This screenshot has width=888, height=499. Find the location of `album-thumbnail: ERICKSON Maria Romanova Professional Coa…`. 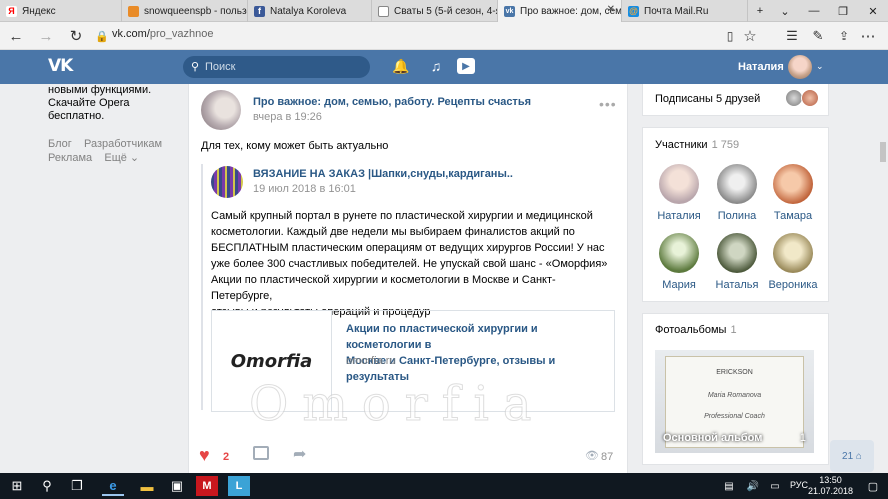

album-thumbnail: ERICKSON Maria Romanova Professional Coa… is located at coordinates (734, 401).